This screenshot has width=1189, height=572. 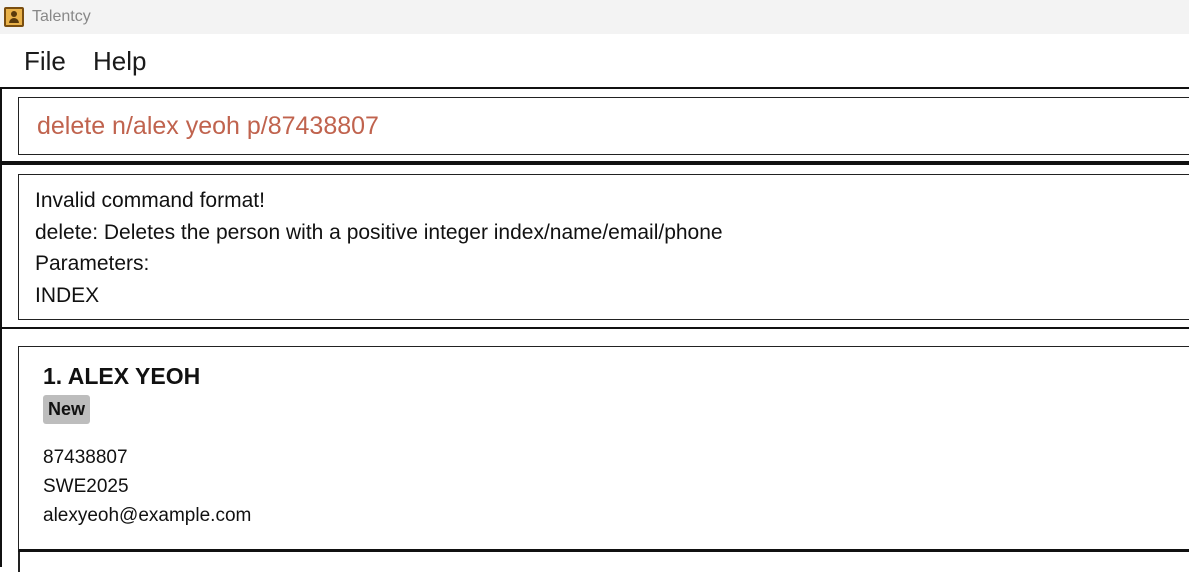 I want to click on person-phone: 87438807, so click(x=85, y=457).